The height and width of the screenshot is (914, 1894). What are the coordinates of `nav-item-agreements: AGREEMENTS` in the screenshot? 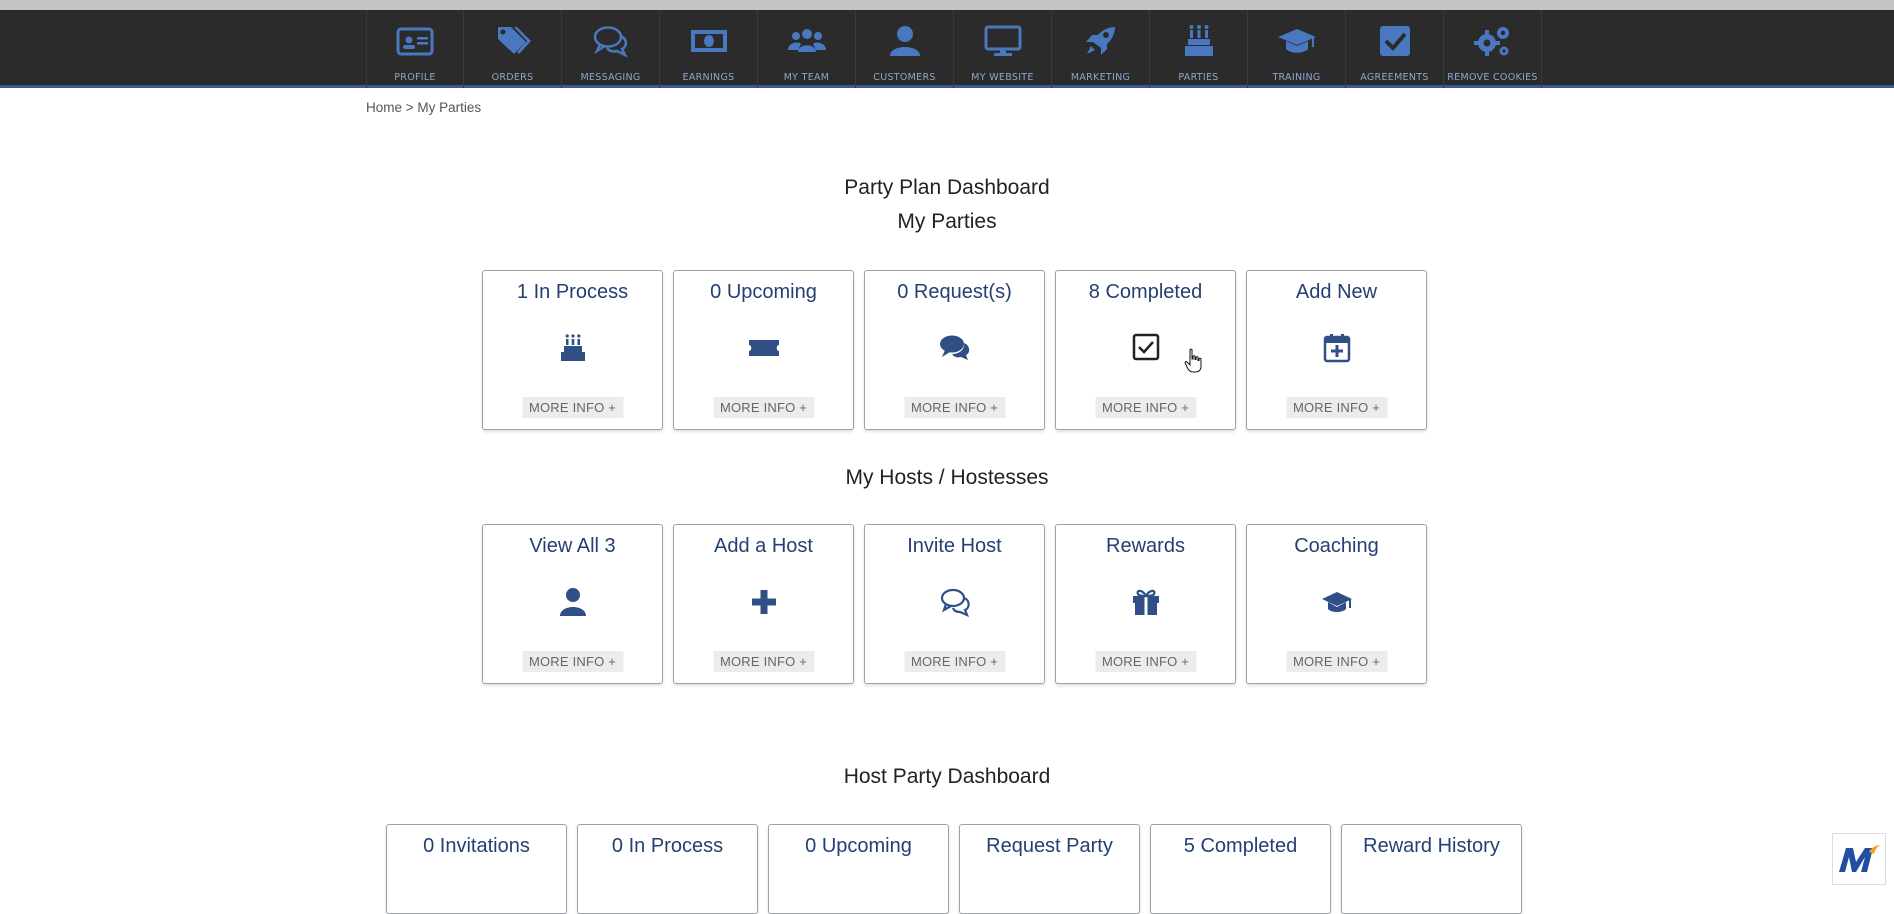 It's located at (1395, 49).